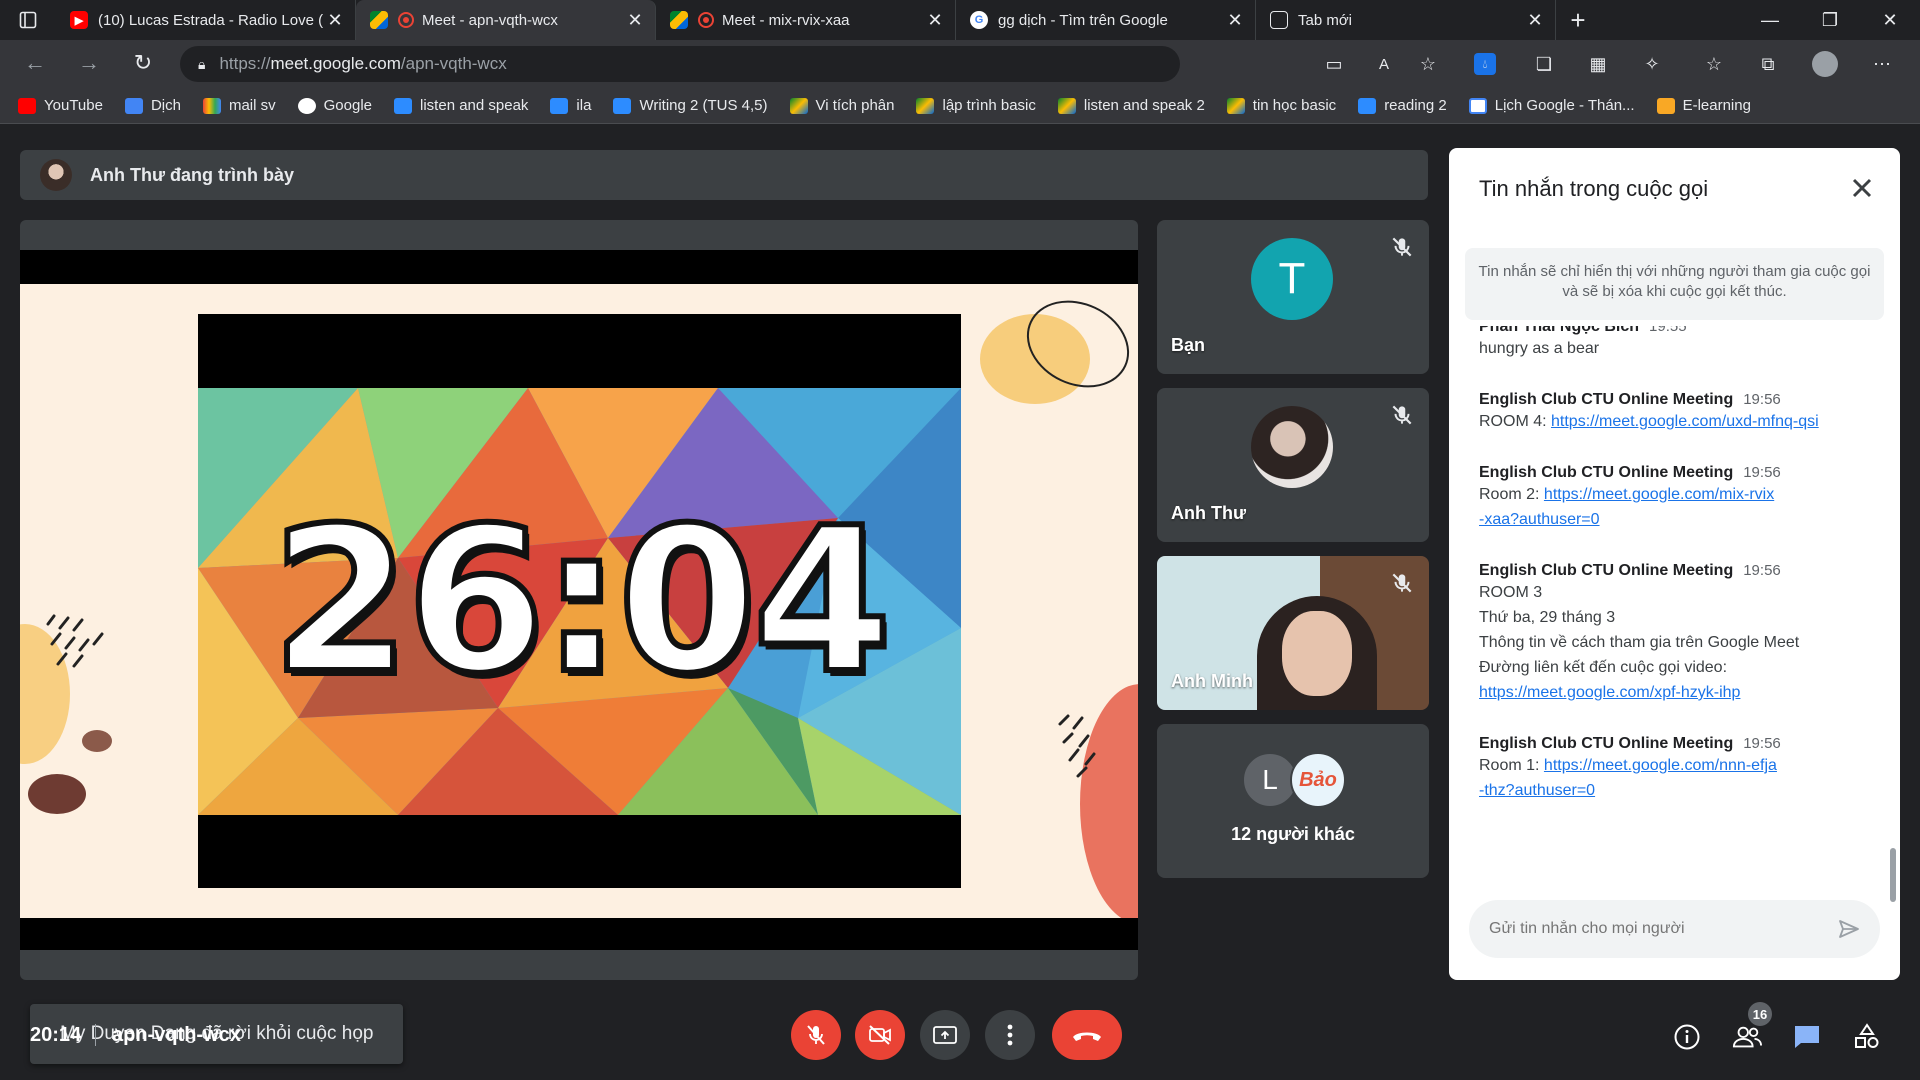  What do you see at coordinates (97, 741) in the screenshot?
I see `decor-brown-dot` at bounding box center [97, 741].